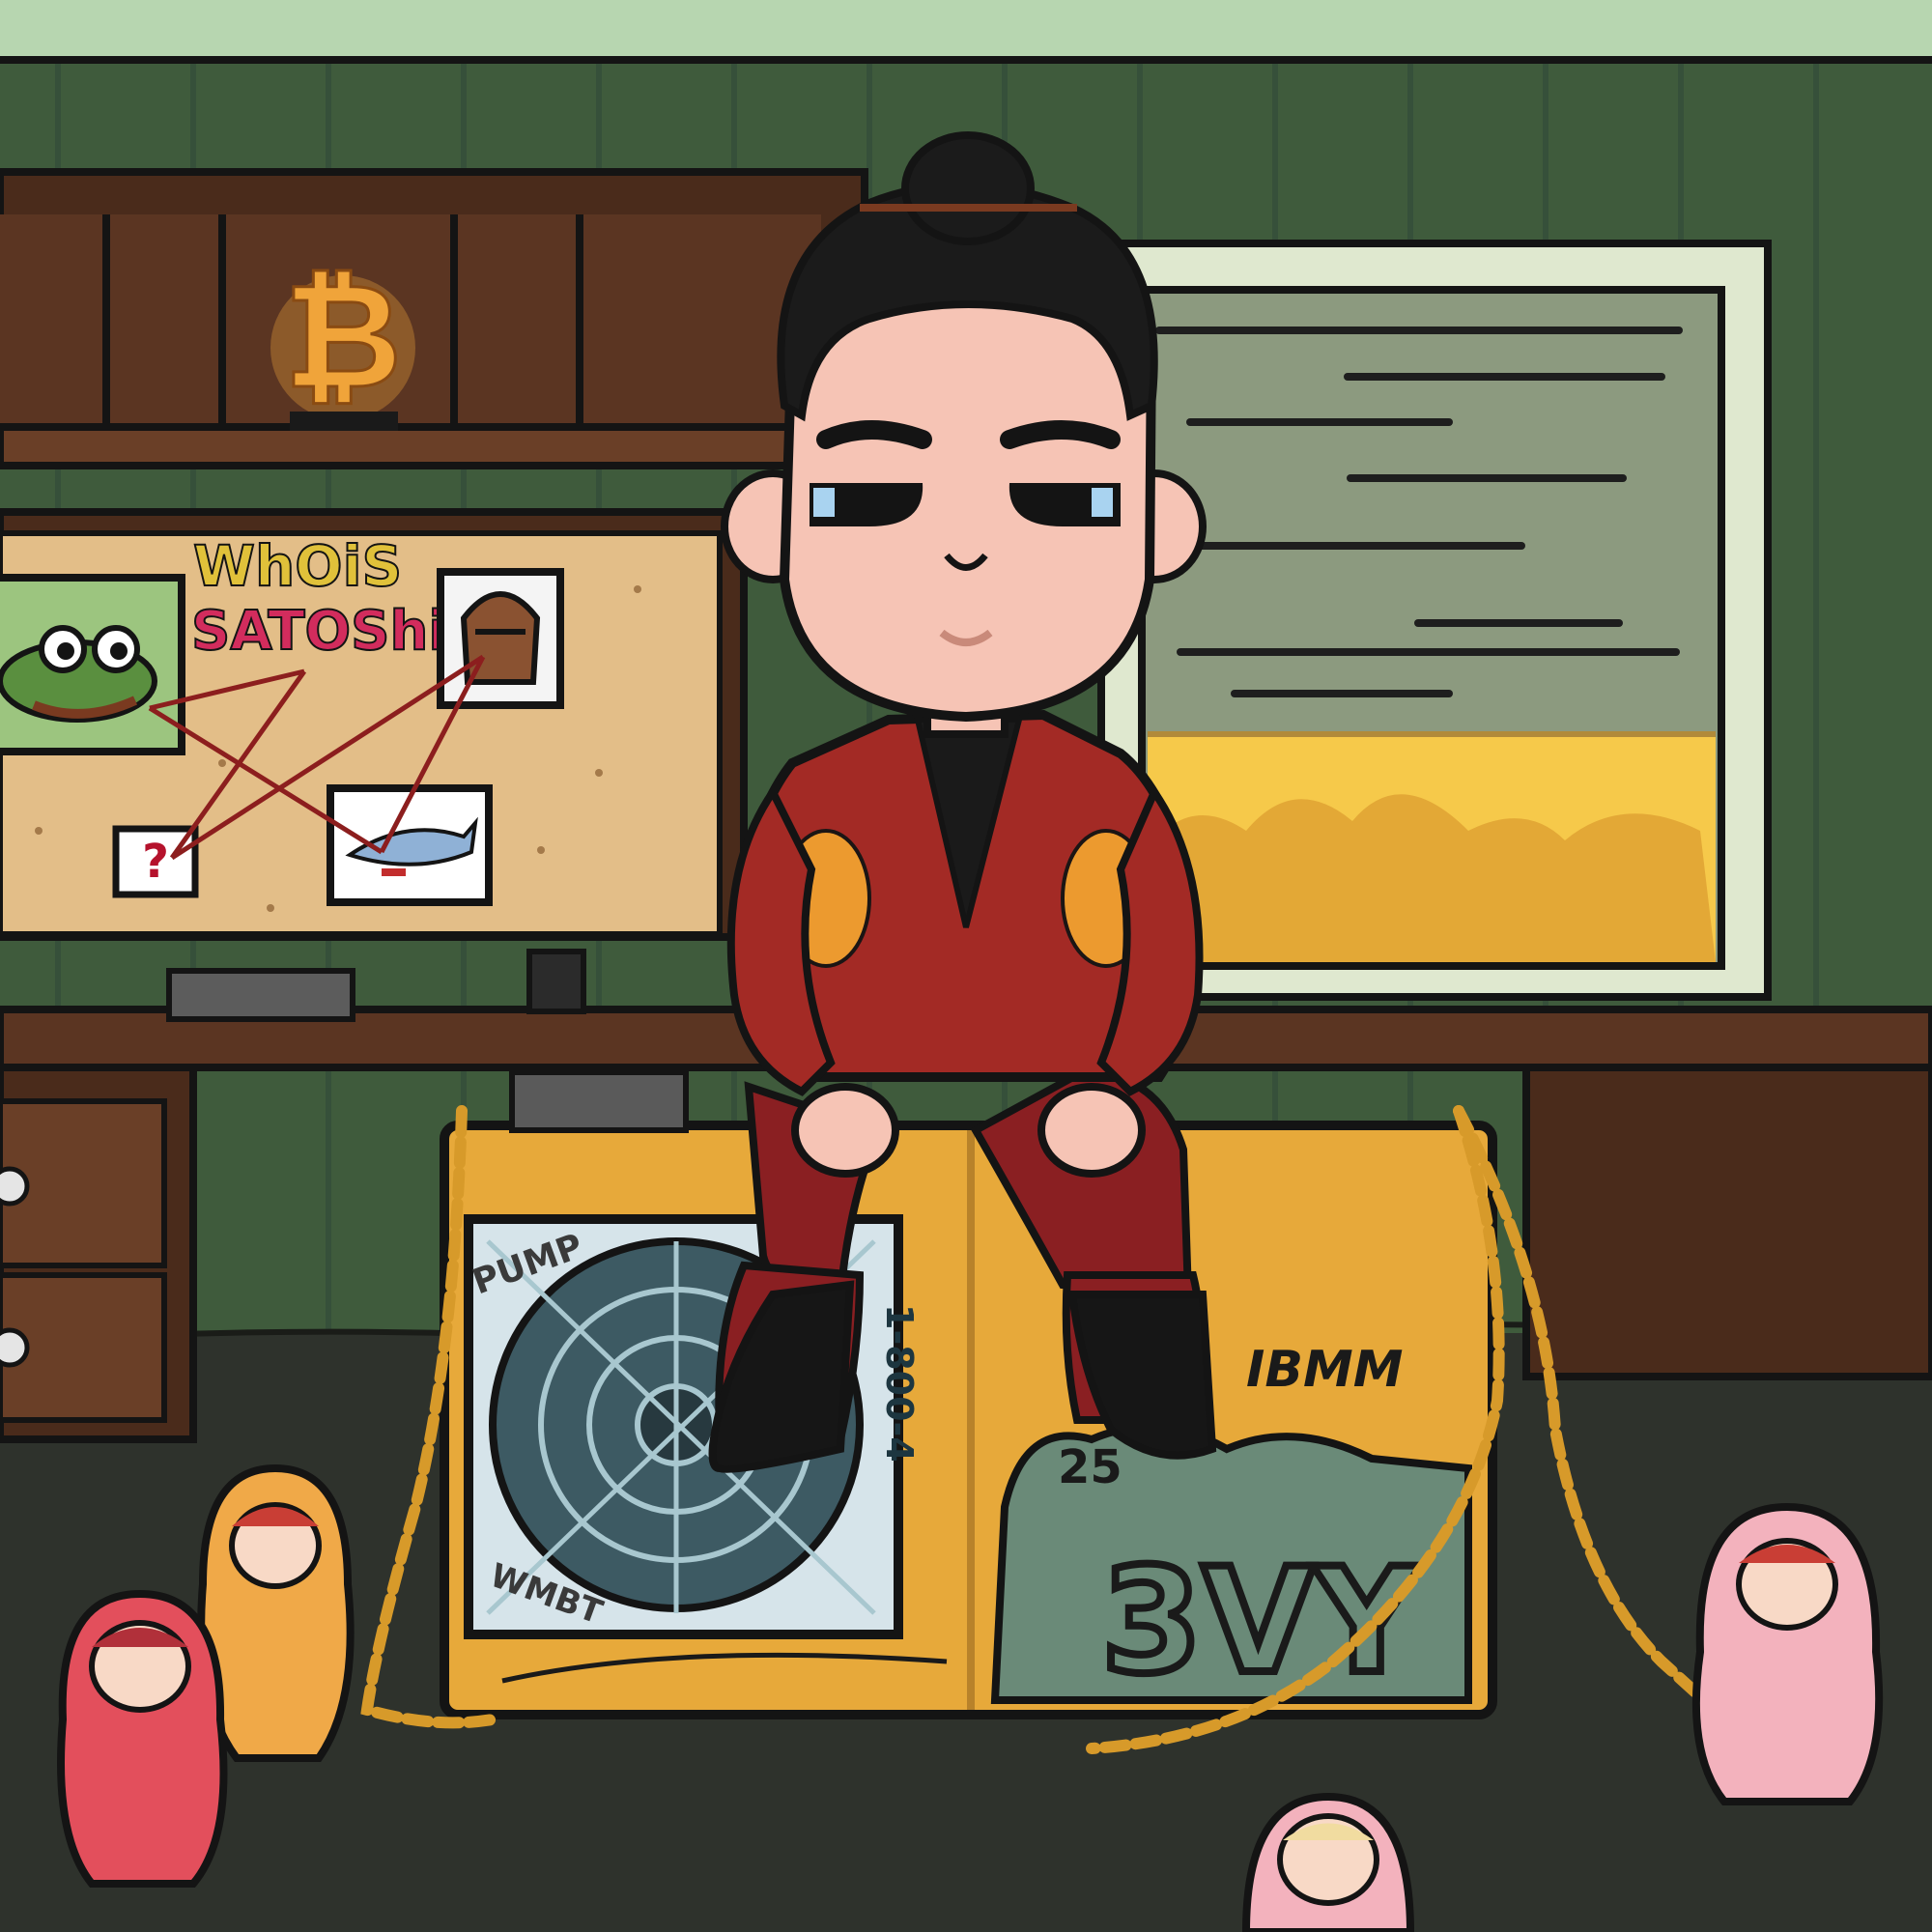  Describe the element at coordinates (374, 724) in the screenshot. I see `cork-board: WhOiS SATOShi ?` at that location.